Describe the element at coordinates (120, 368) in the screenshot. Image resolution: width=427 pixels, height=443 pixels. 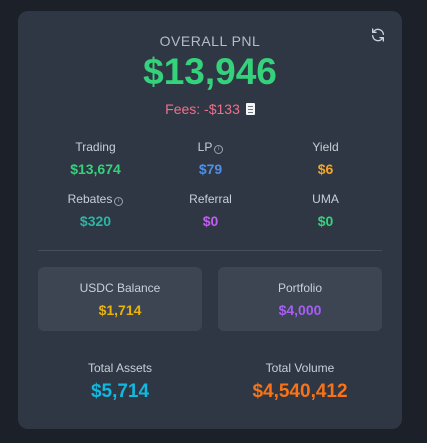
I see `total-assets-label: Total Assets` at that location.